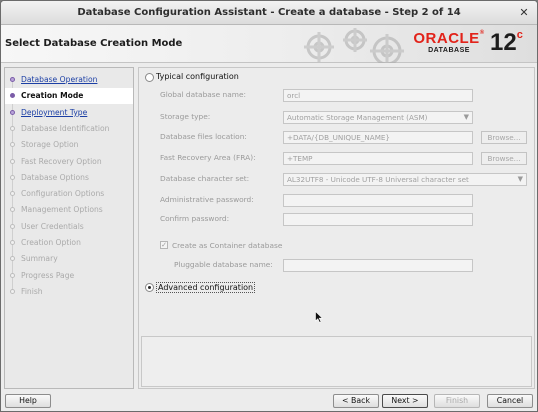  Describe the element at coordinates (61, 161) in the screenshot. I see `step-label: Fast Recovery Option` at that location.